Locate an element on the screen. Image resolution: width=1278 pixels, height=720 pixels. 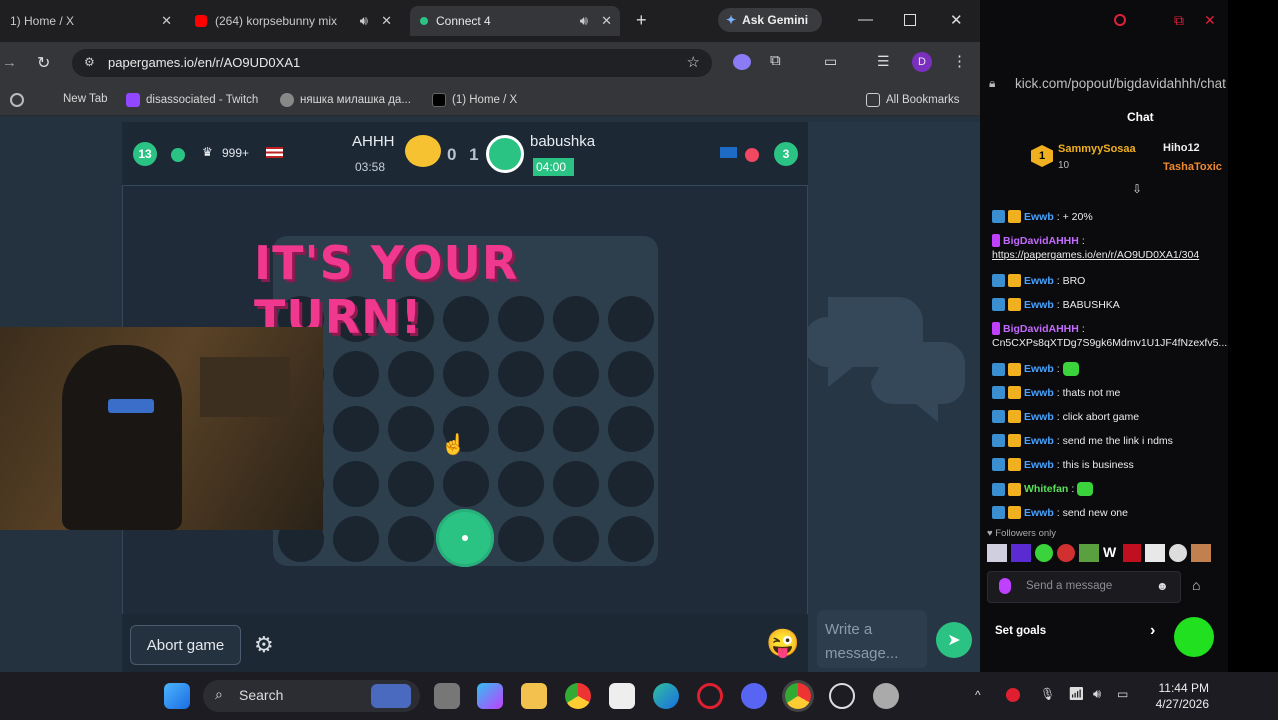
emote-icon: W is located at coordinates (1111, 553).